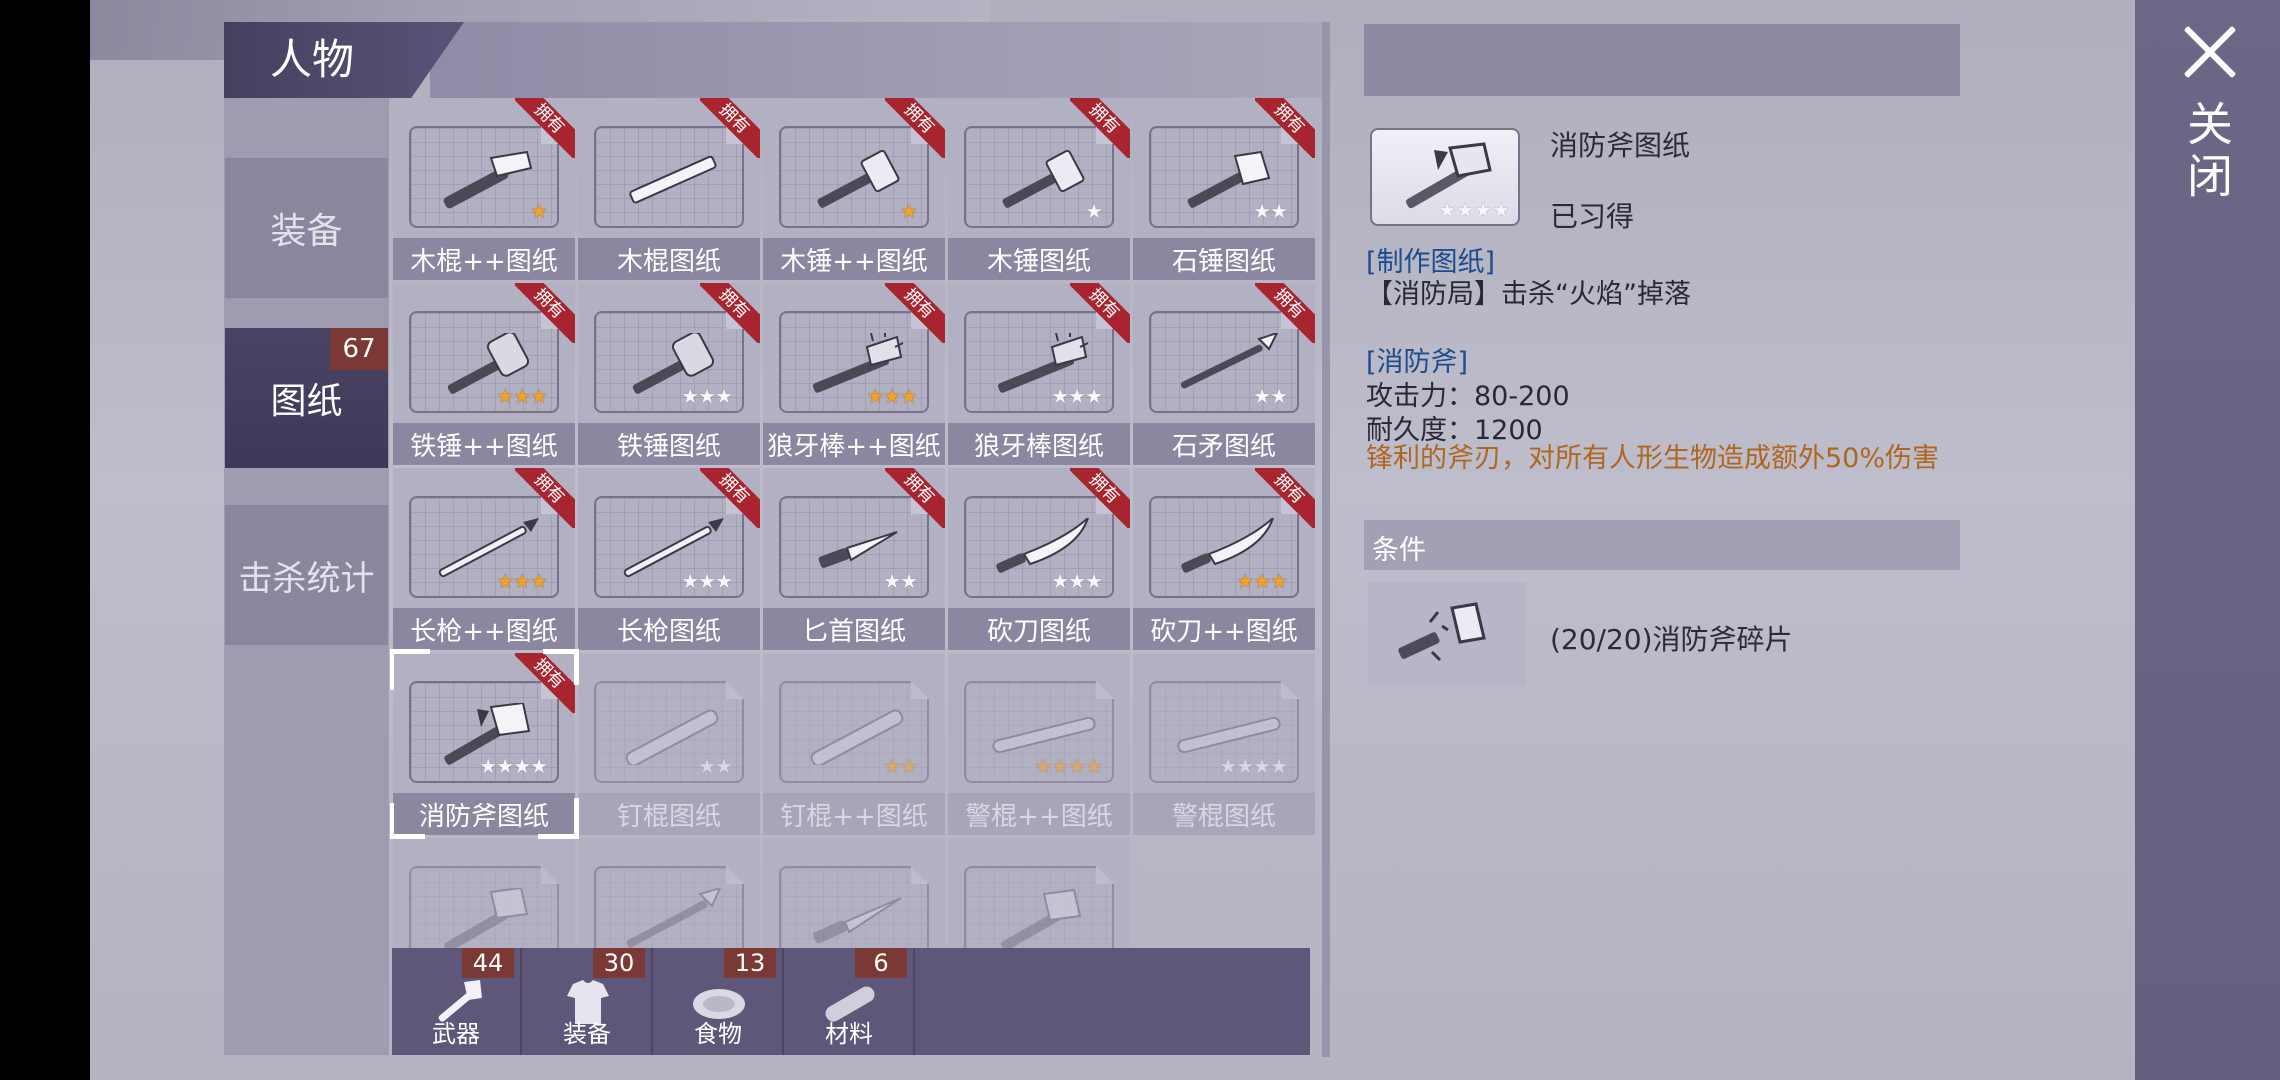  I want to click on header-bar, so click(877, 60).